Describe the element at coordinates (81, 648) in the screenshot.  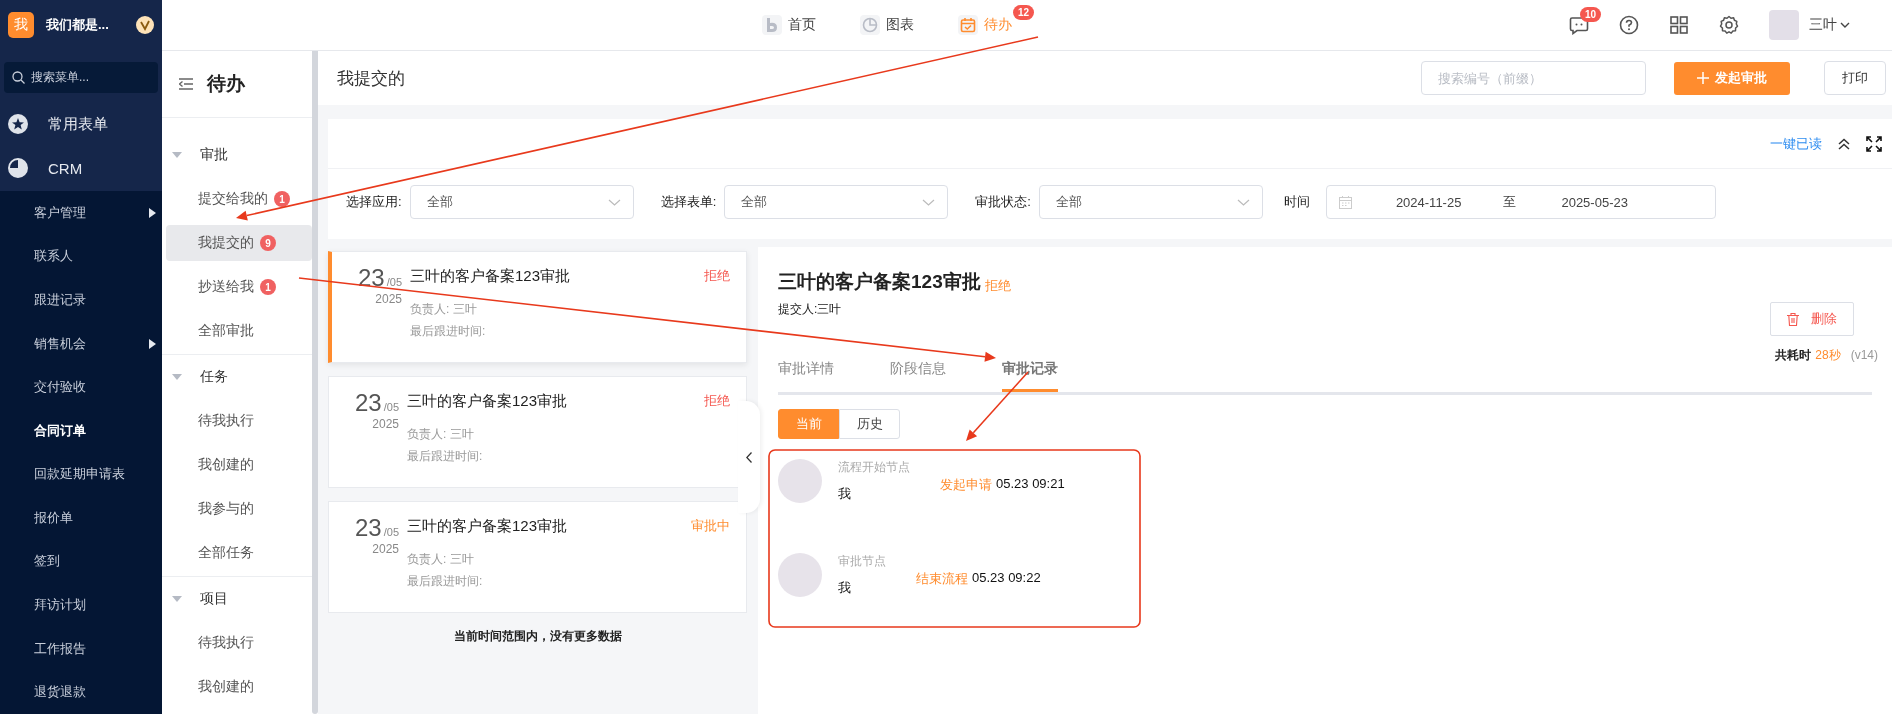
I see `sidebar-item: 工作报告` at that location.